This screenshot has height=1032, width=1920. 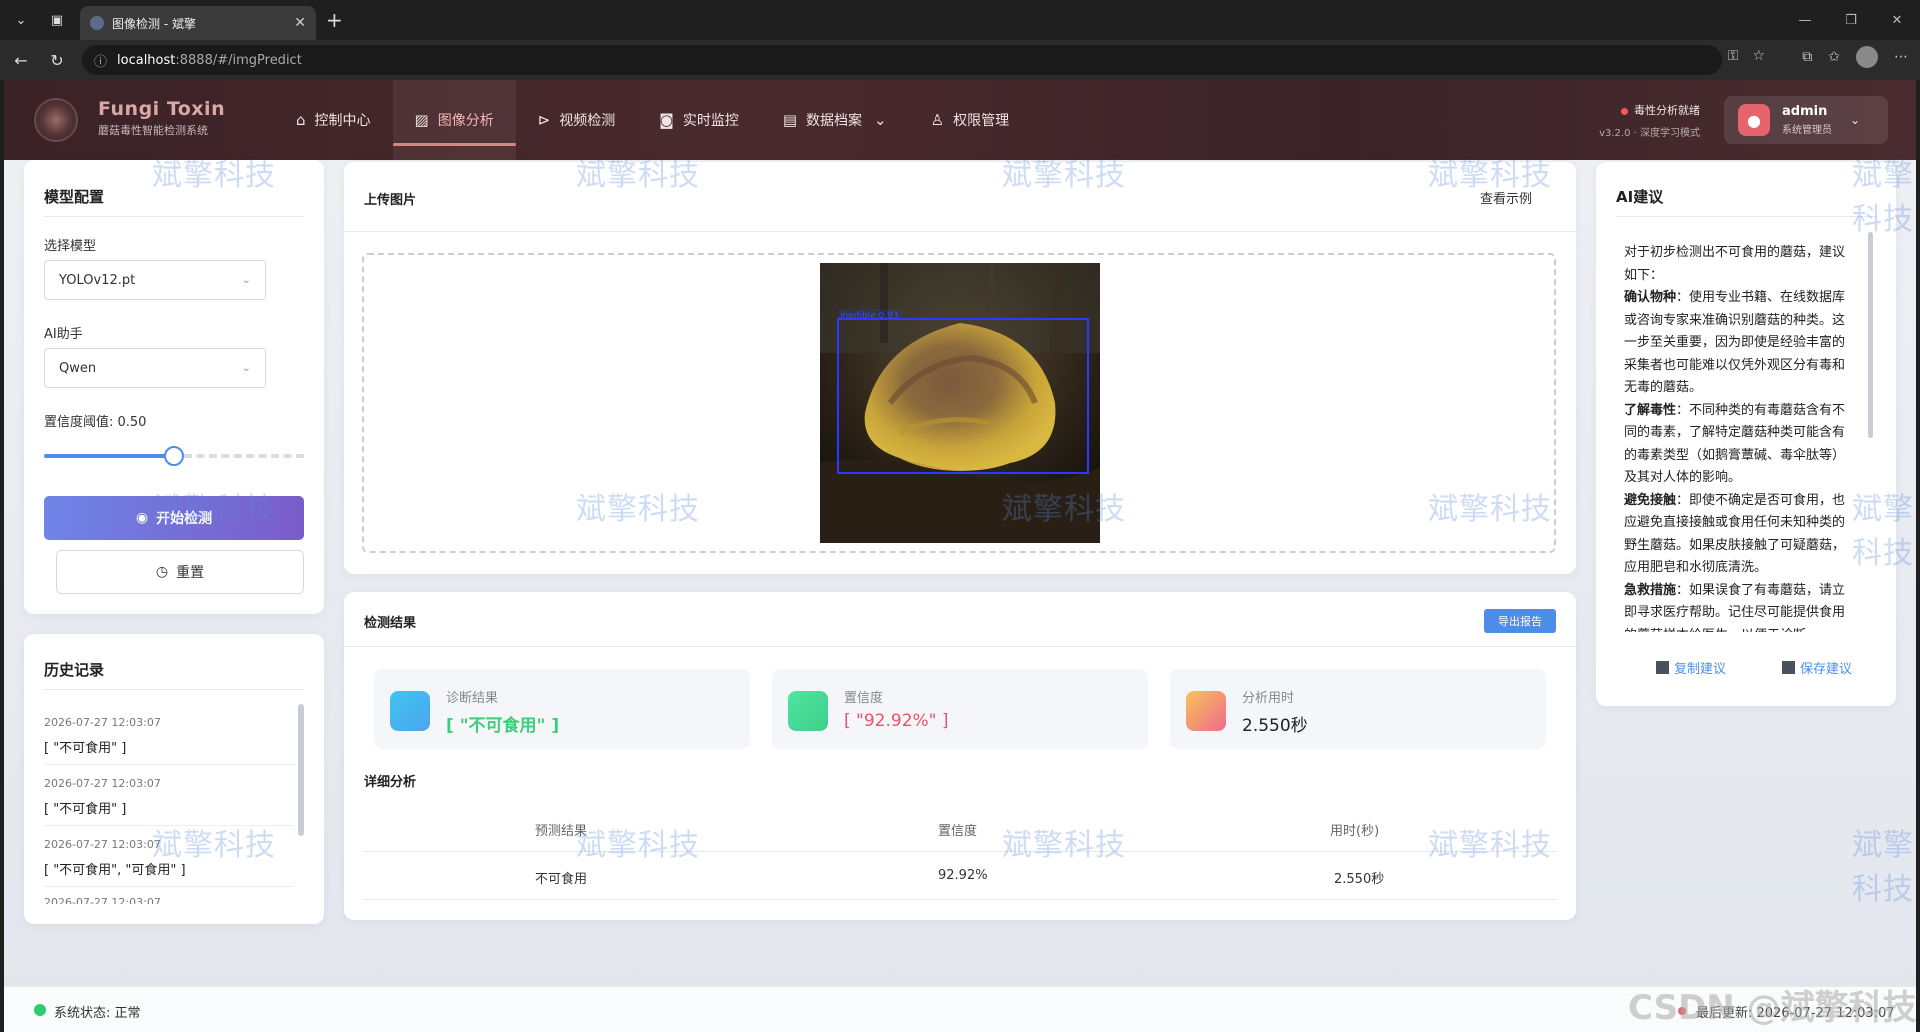 What do you see at coordinates (97, 280) in the screenshot?
I see `model-select-value: YOLOv12.pt` at bounding box center [97, 280].